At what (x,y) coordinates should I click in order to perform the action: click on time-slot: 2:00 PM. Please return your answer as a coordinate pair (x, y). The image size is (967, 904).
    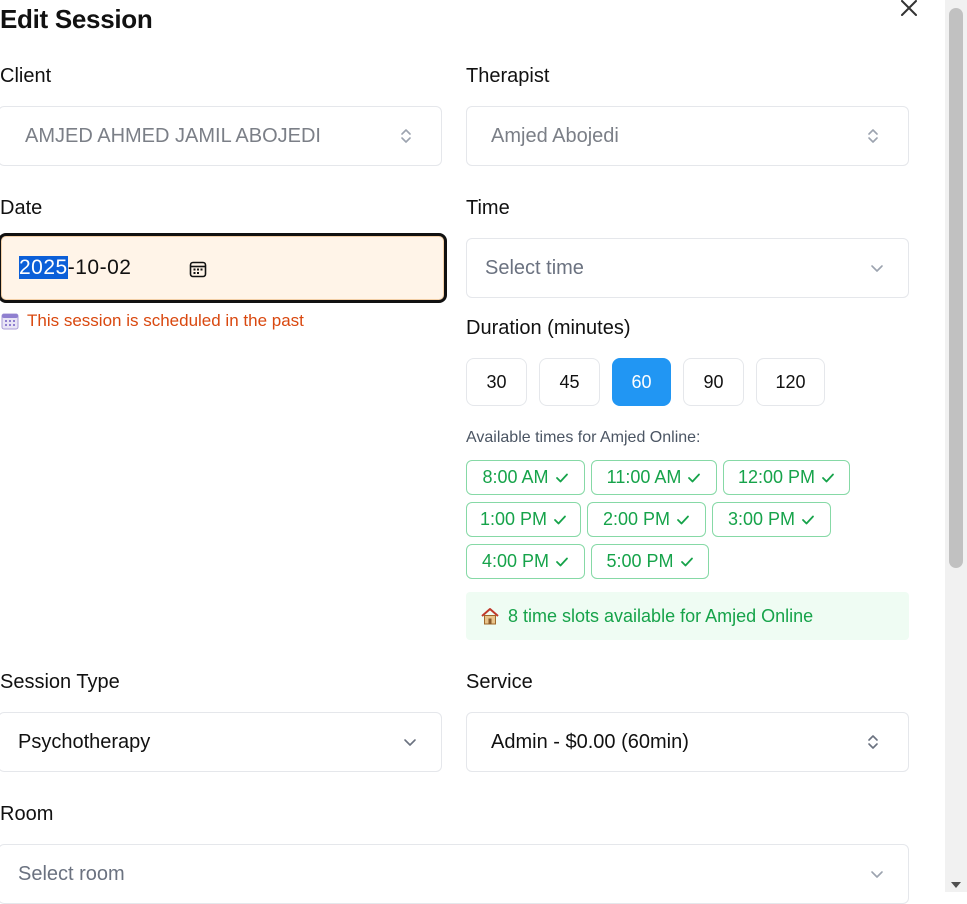
    Looking at the image, I should click on (646, 519).